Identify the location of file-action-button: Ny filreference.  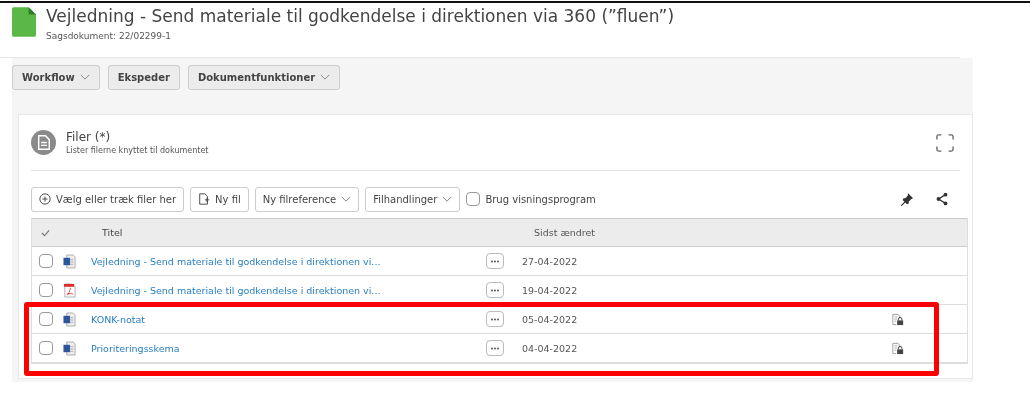
(307, 199).